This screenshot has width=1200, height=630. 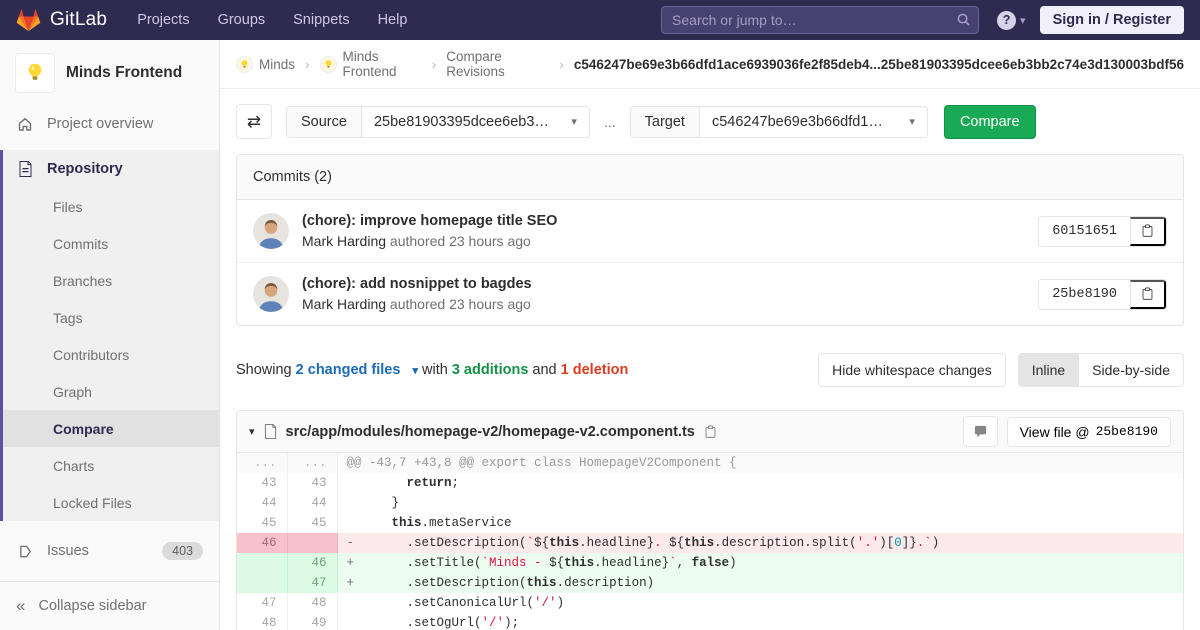 What do you see at coordinates (312, 563) in the screenshot?
I see `new-line-number: 46` at bounding box center [312, 563].